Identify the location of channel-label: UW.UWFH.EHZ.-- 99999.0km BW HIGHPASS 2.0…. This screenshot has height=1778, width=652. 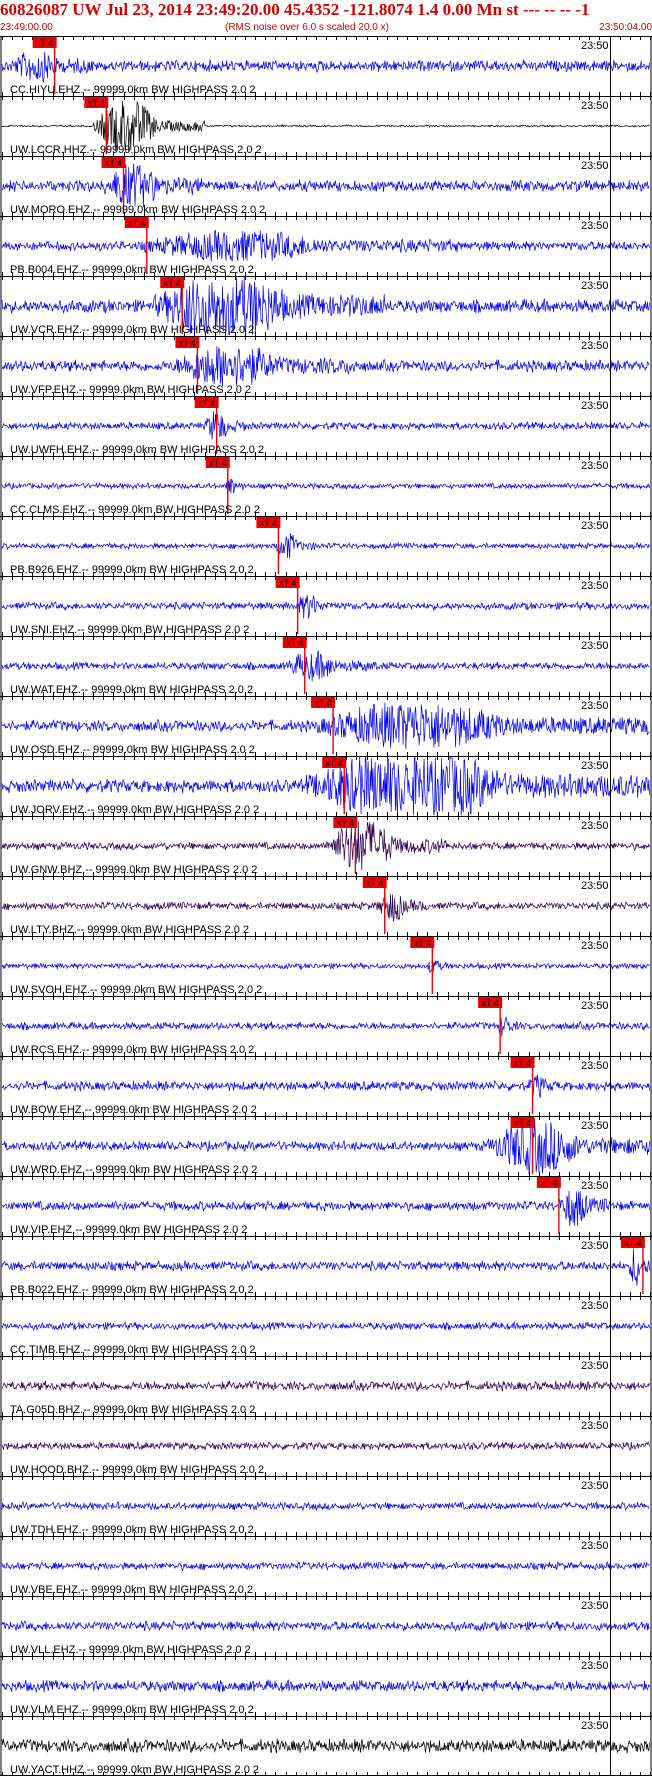
(137, 450).